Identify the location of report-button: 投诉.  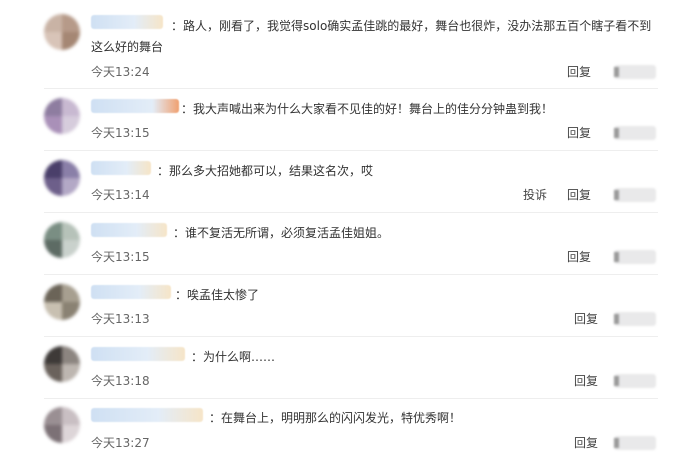
(535, 194).